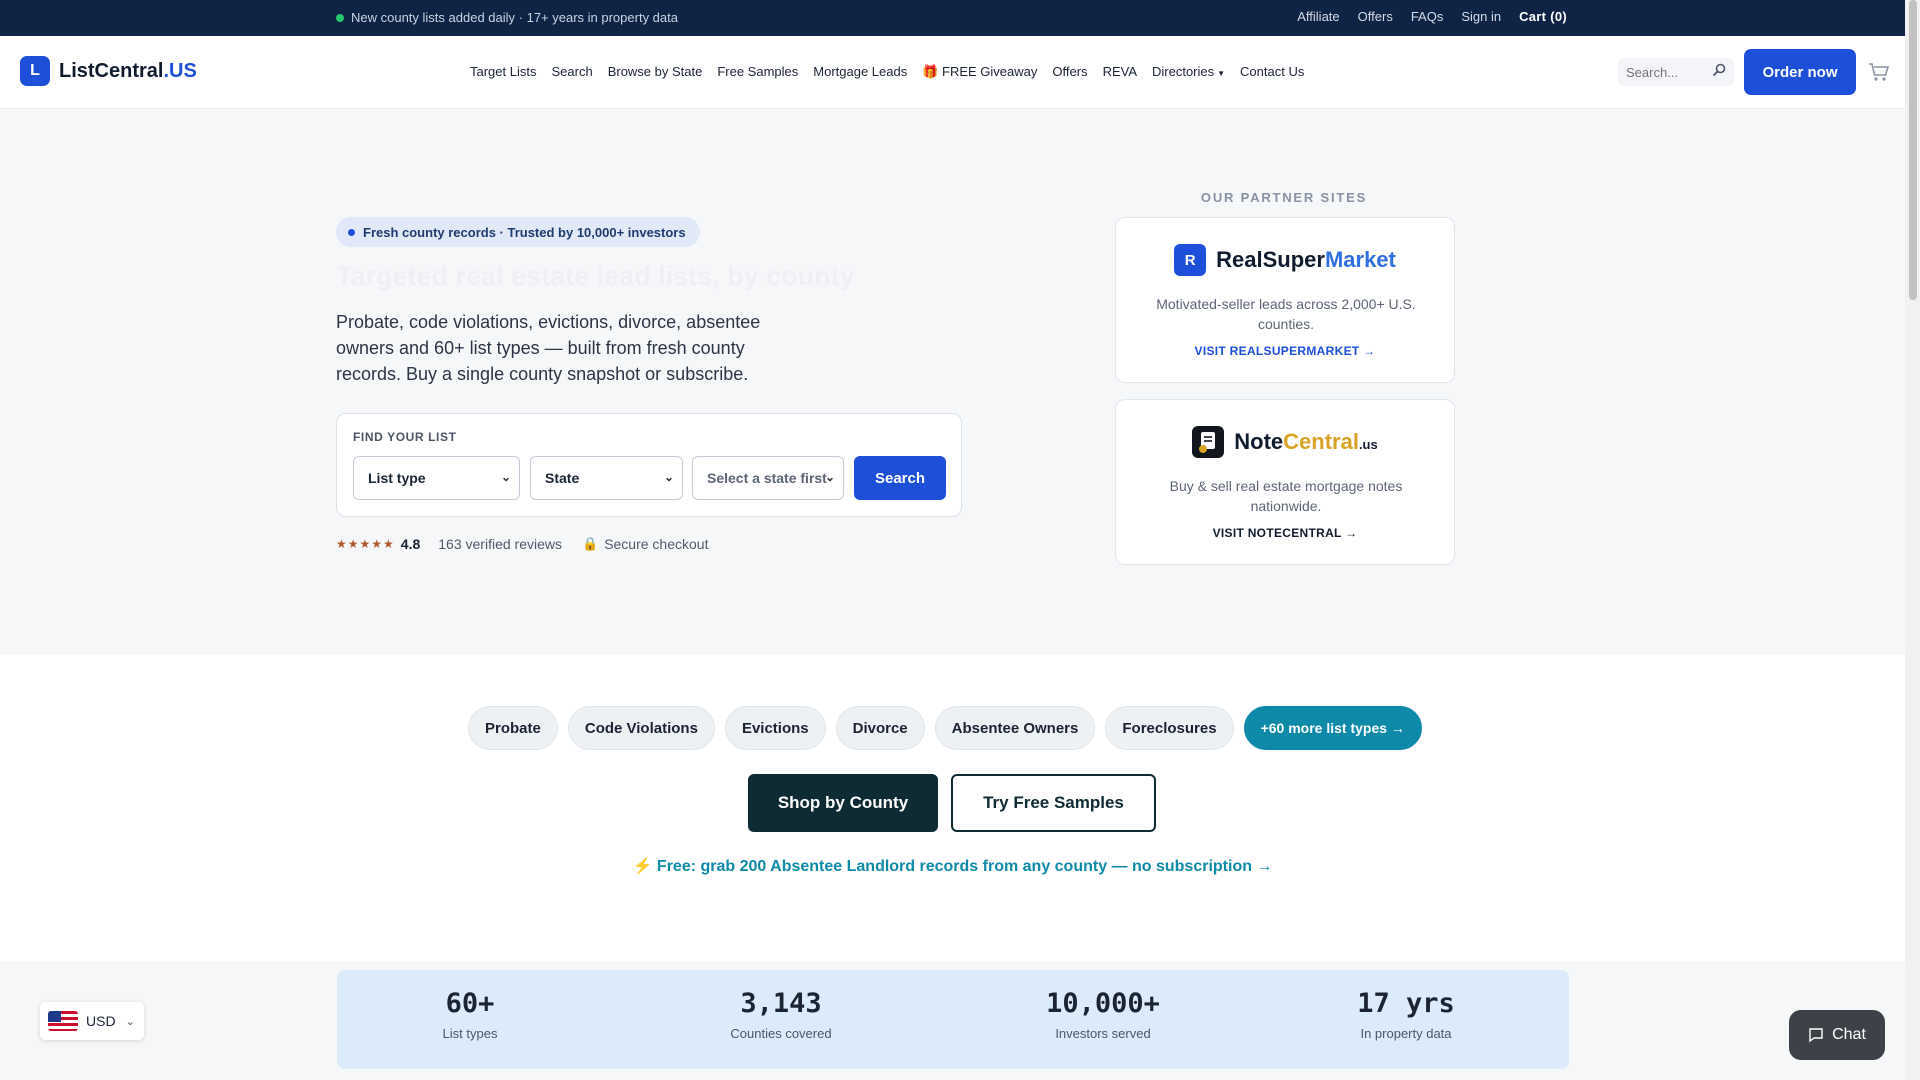 This screenshot has width=1920, height=1080. What do you see at coordinates (655, 72) in the screenshot?
I see `nav-browse-by-state: Browse by State` at bounding box center [655, 72].